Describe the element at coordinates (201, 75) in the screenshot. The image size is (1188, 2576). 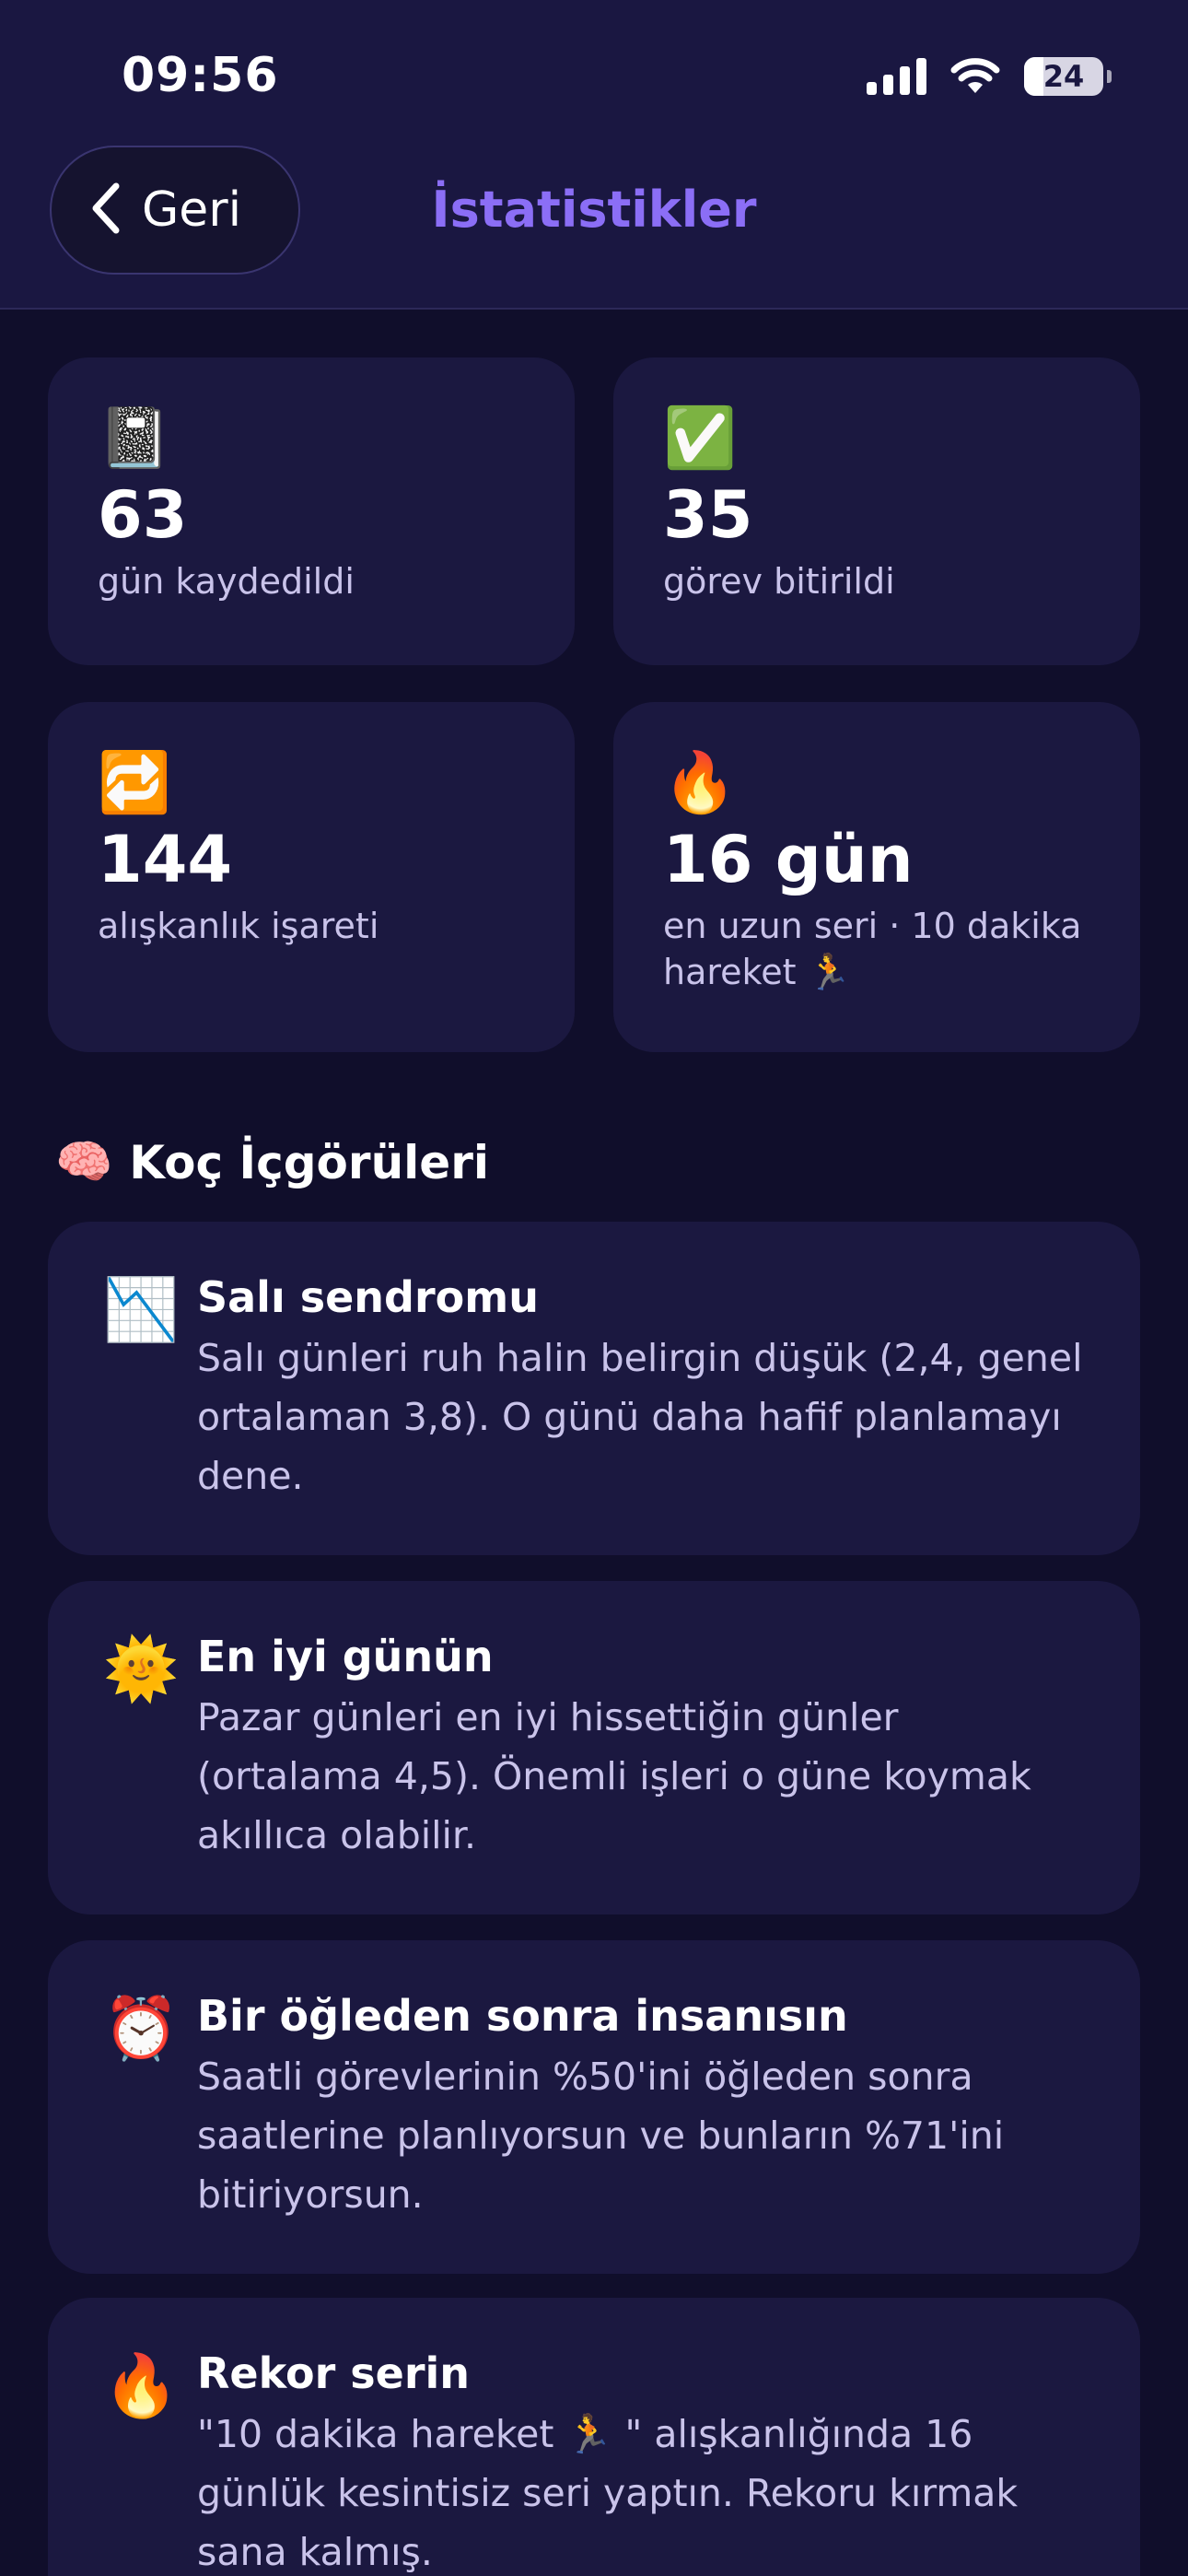
I see `status-time: 09:56` at that location.